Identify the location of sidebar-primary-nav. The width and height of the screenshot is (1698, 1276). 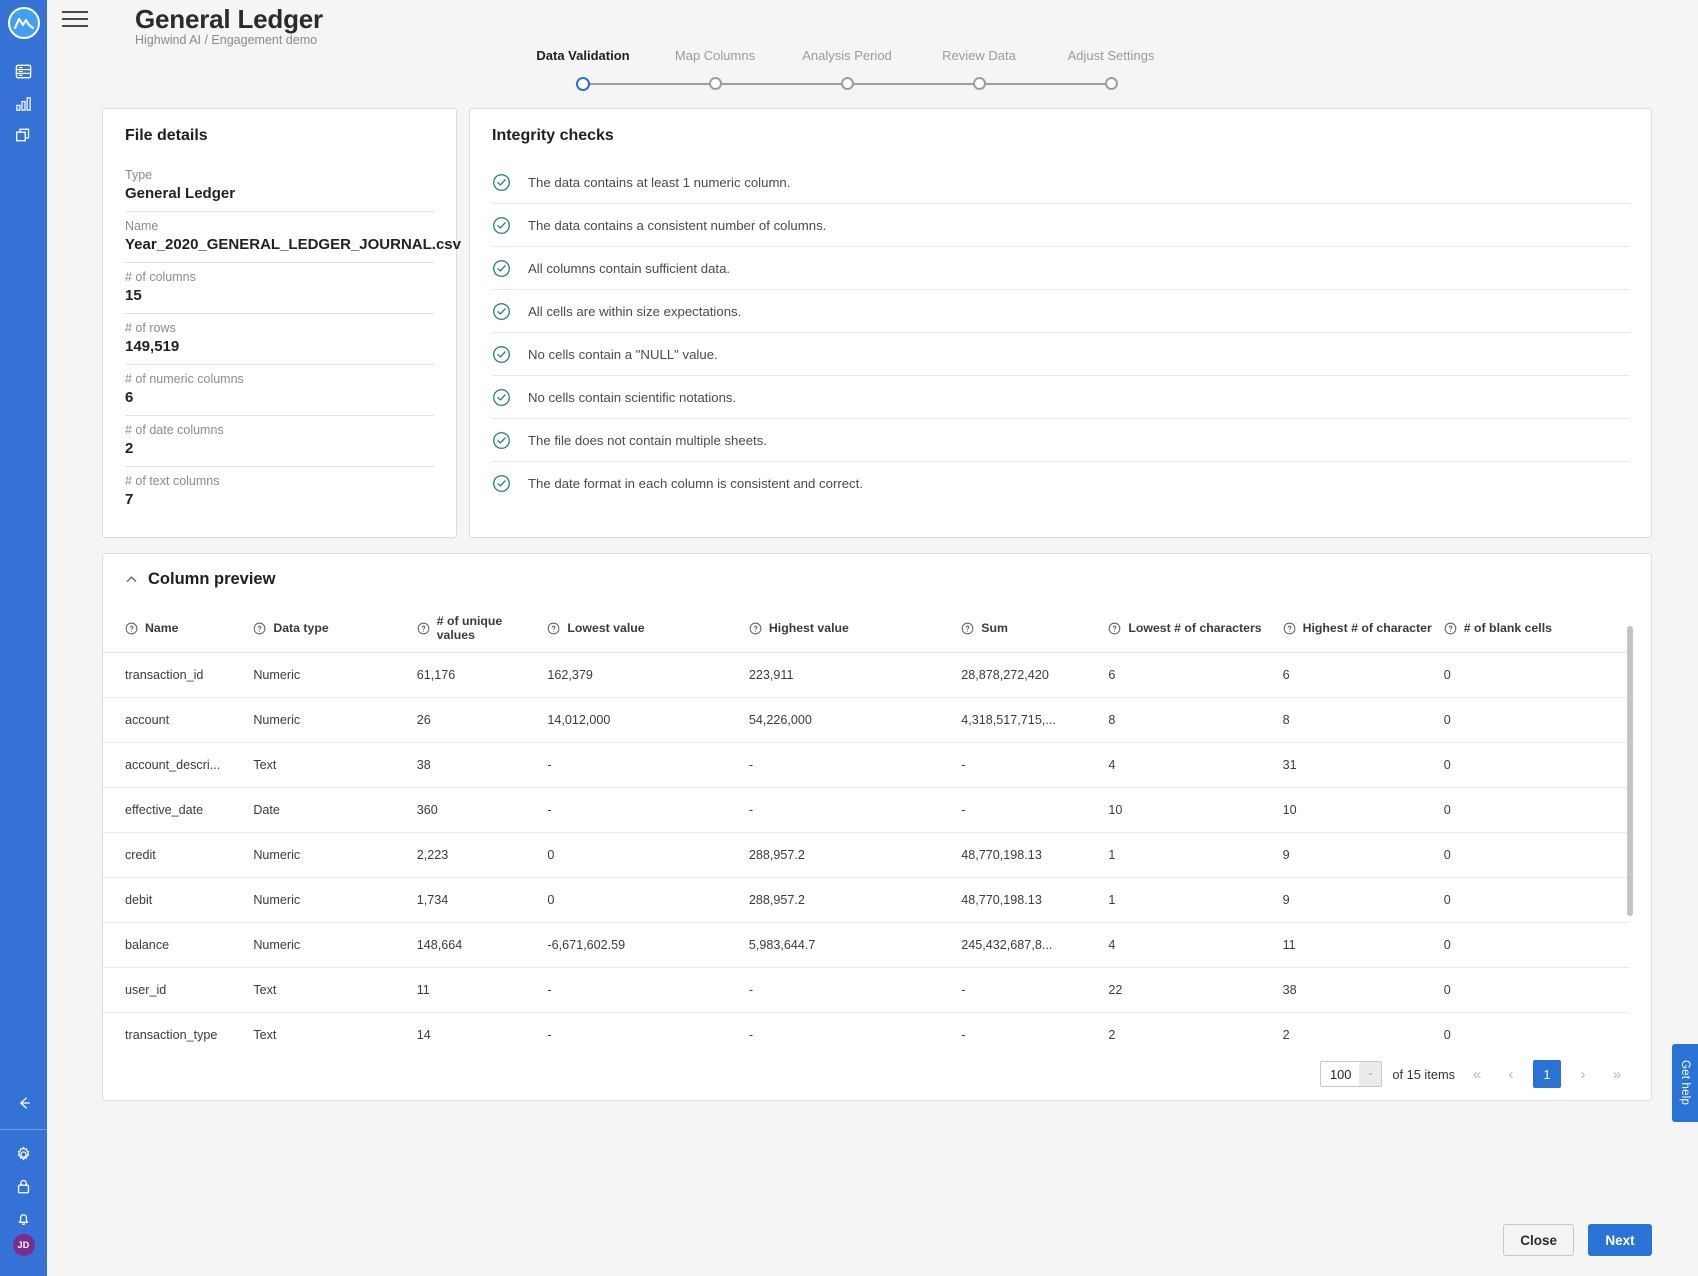
(24, 103).